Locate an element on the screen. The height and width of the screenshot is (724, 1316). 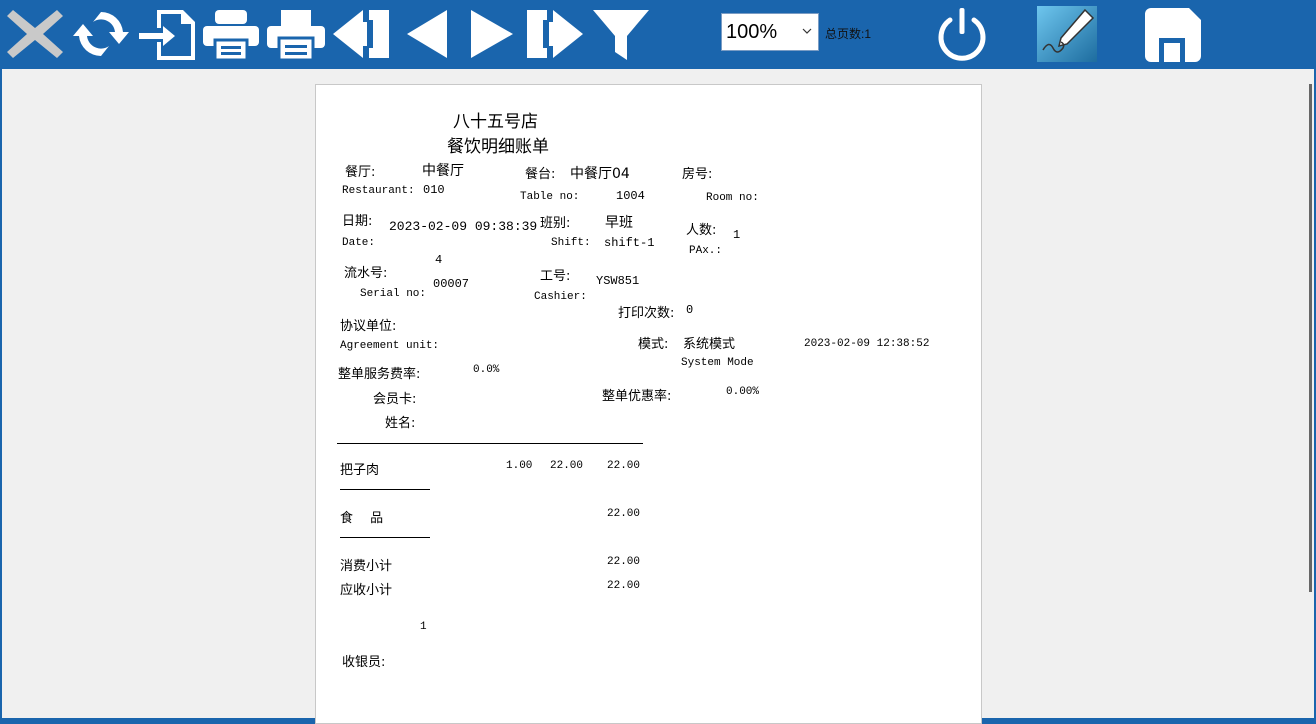
serial-value: 00007 is located at coordinates (451, 284).